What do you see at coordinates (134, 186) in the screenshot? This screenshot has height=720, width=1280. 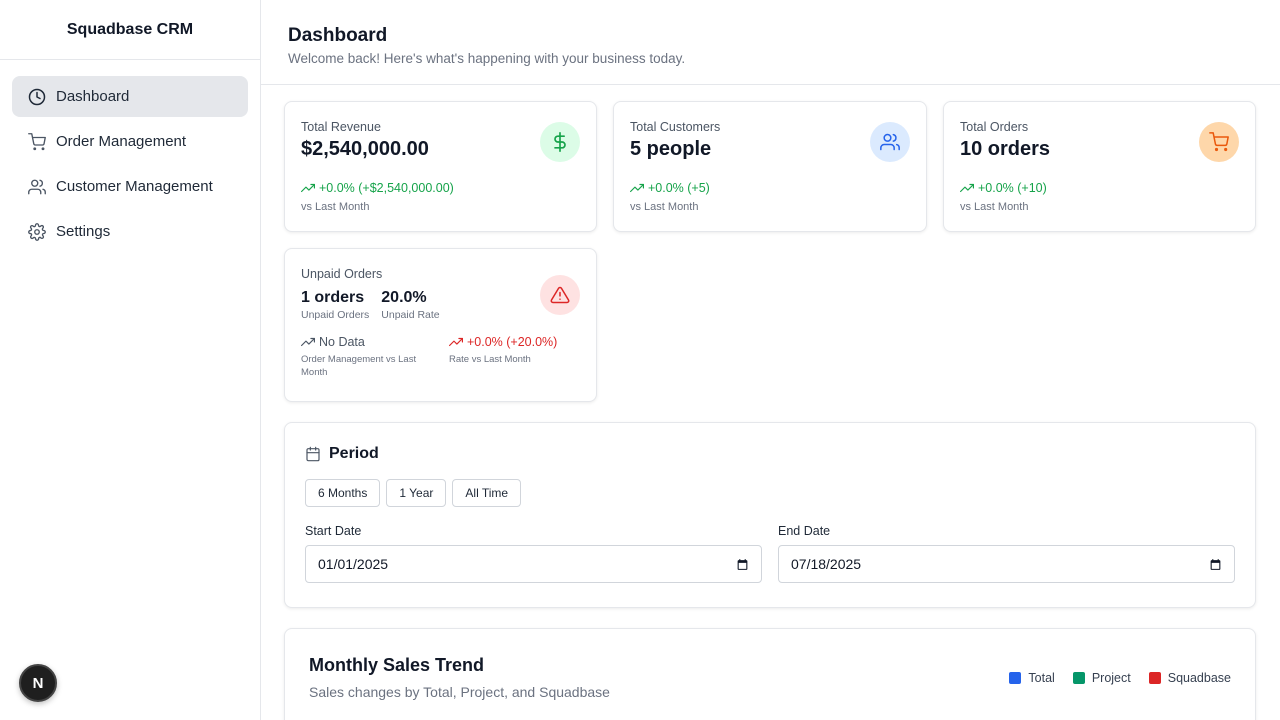 I see `sidebar-item-label: Customer Management` at bounding box center [134, 186].